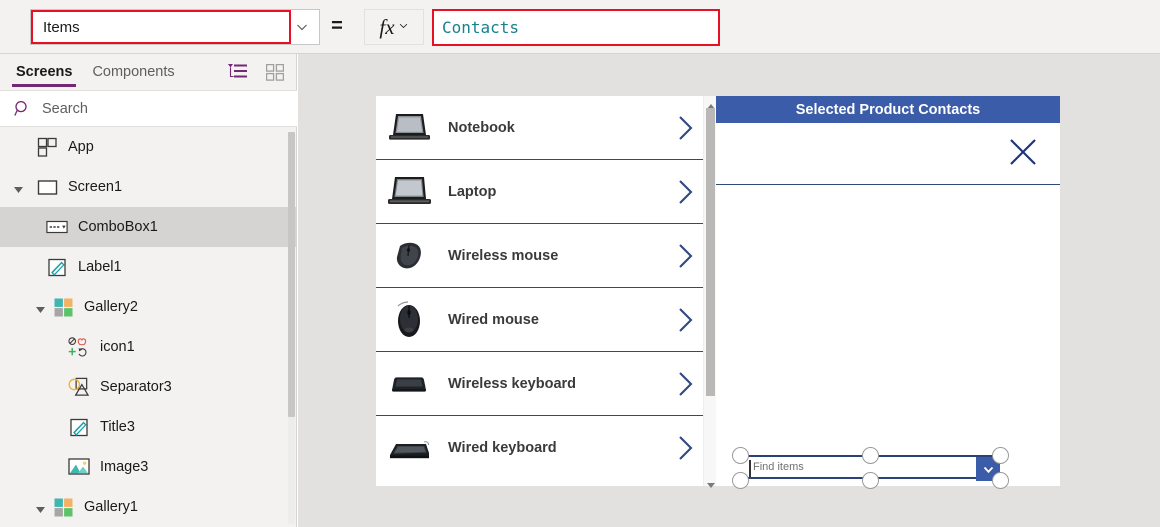 The height and width of the screenshot is (527, 1160). Describe the element at coordinates (57, 227) in the screenshot. I see `combobox-icon` at that location.